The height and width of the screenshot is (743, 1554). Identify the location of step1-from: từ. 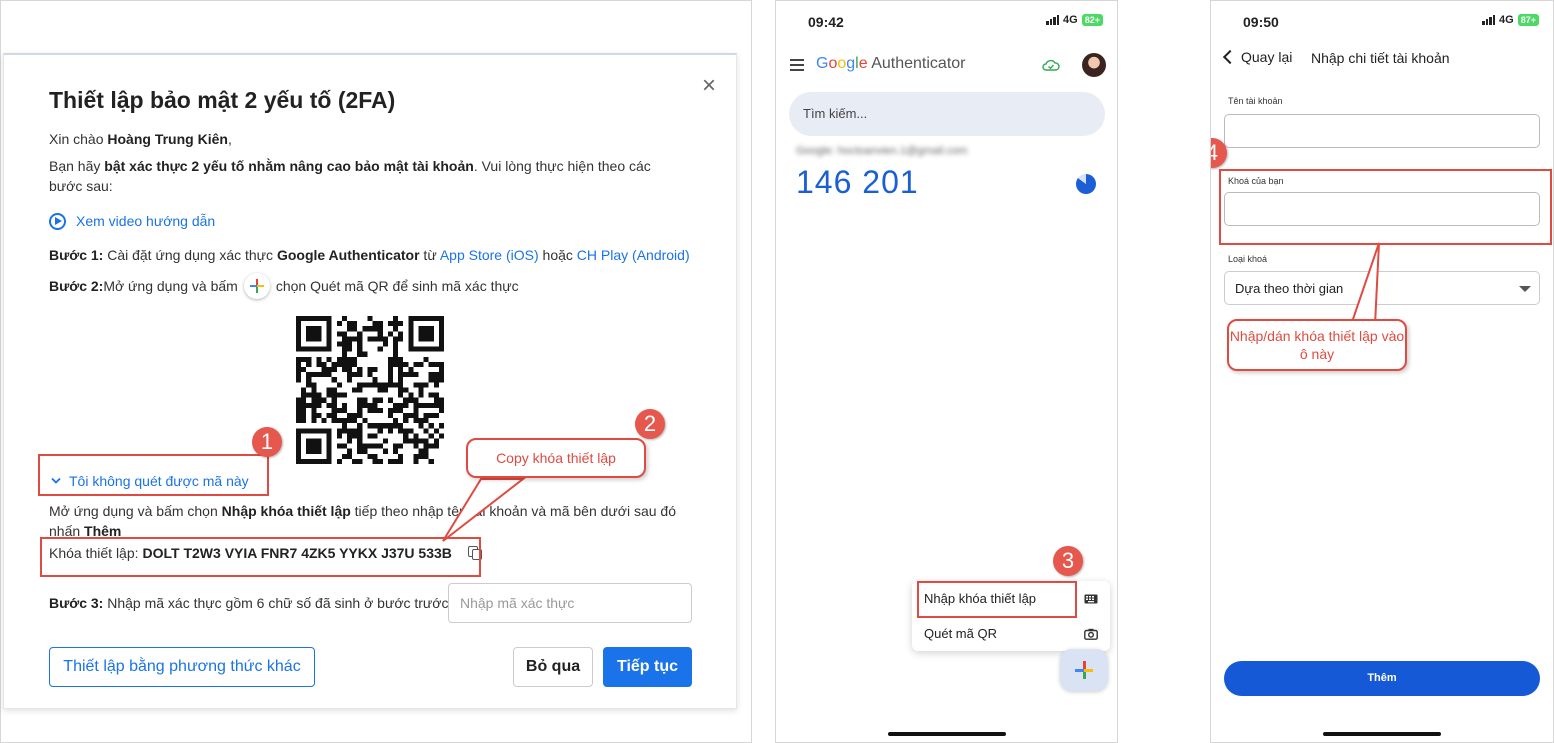
(429, 255).